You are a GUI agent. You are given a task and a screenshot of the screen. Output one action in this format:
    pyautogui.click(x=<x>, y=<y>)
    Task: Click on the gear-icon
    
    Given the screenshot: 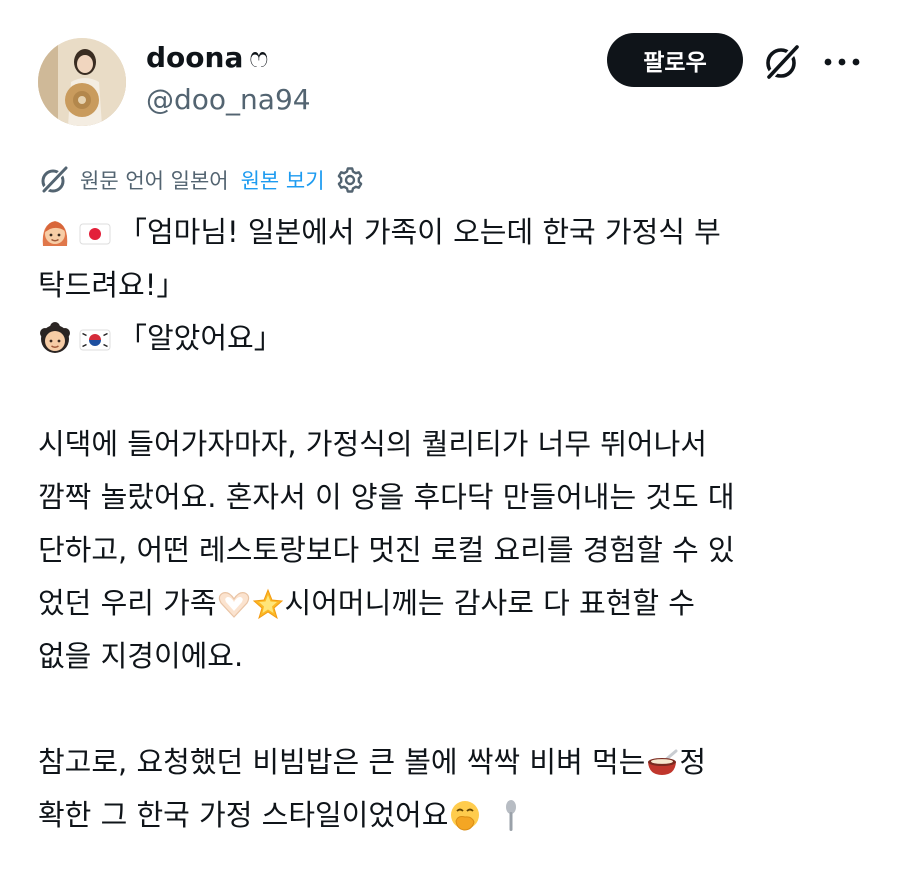 What is the action you would take?
    pyautogui.click(x=350, y=180)
    